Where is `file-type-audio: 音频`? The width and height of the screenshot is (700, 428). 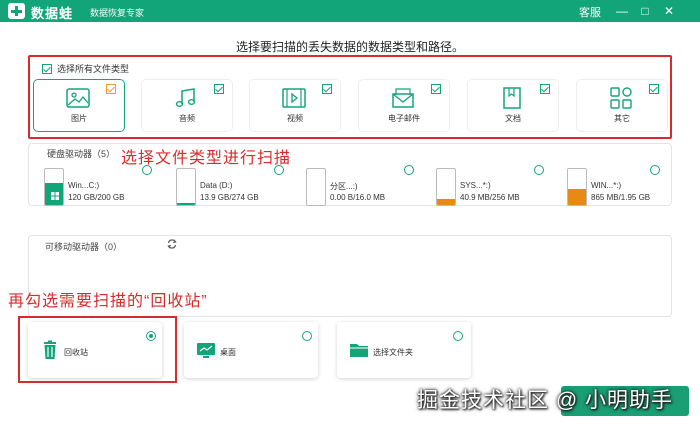
file-type-audio: 音频 is located at coordinates (187, 105).